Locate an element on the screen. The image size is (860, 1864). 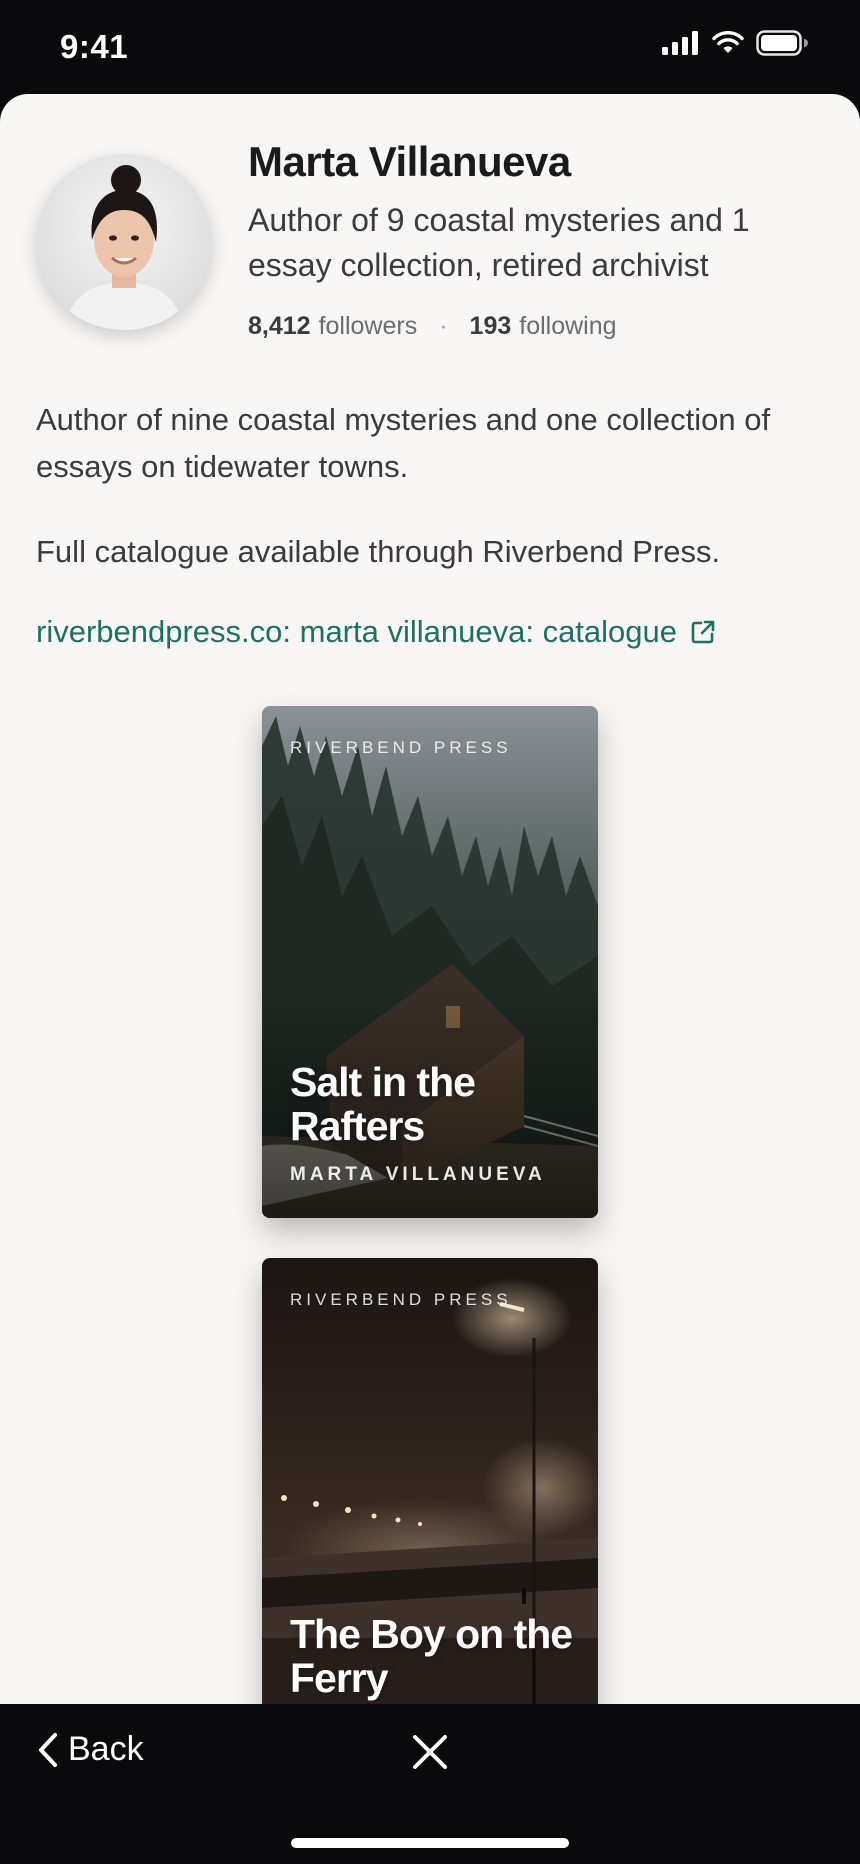
avatar is located at coordinates (124, 242).